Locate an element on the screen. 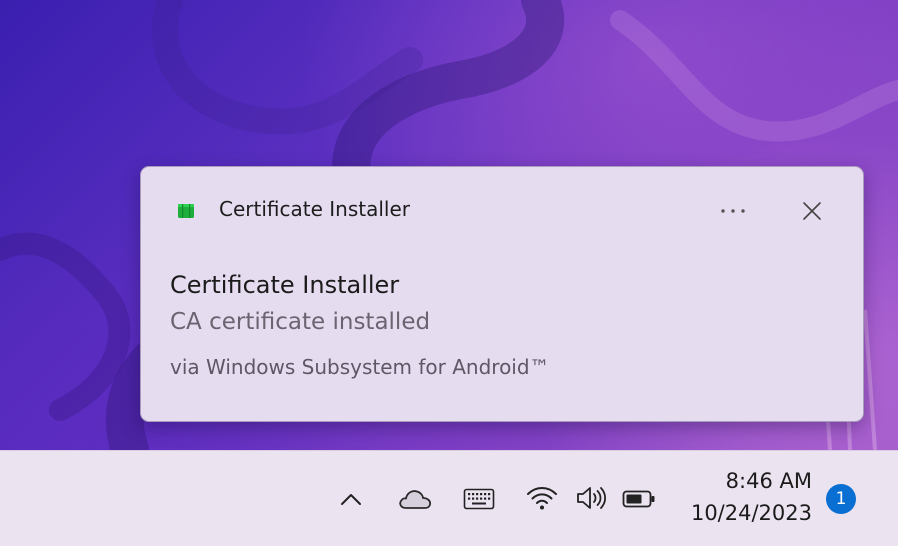 This screenshot has height=546, width=898. notification-count-badge: 1 is located at coordinates (841, 499).